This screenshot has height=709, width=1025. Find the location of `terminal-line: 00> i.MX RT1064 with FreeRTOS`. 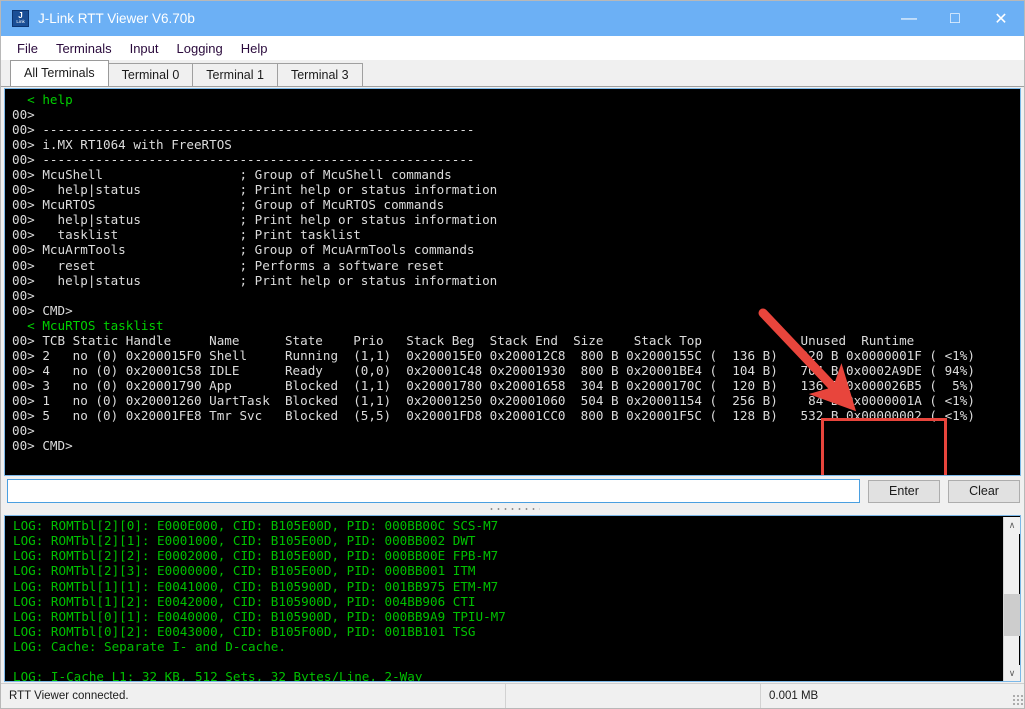

terminal-line: 00> i.MX RT1064 with FreeRTOS is located at coordinates (122, 145).